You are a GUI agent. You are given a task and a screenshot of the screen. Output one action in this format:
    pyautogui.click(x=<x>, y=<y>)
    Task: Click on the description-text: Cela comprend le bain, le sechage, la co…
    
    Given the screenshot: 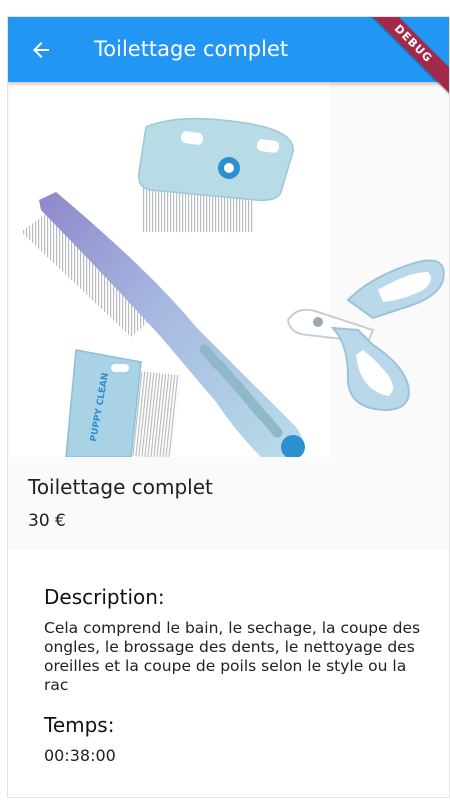 What is the action you would take?
    pyautogui.click(x=232, y=656)
    